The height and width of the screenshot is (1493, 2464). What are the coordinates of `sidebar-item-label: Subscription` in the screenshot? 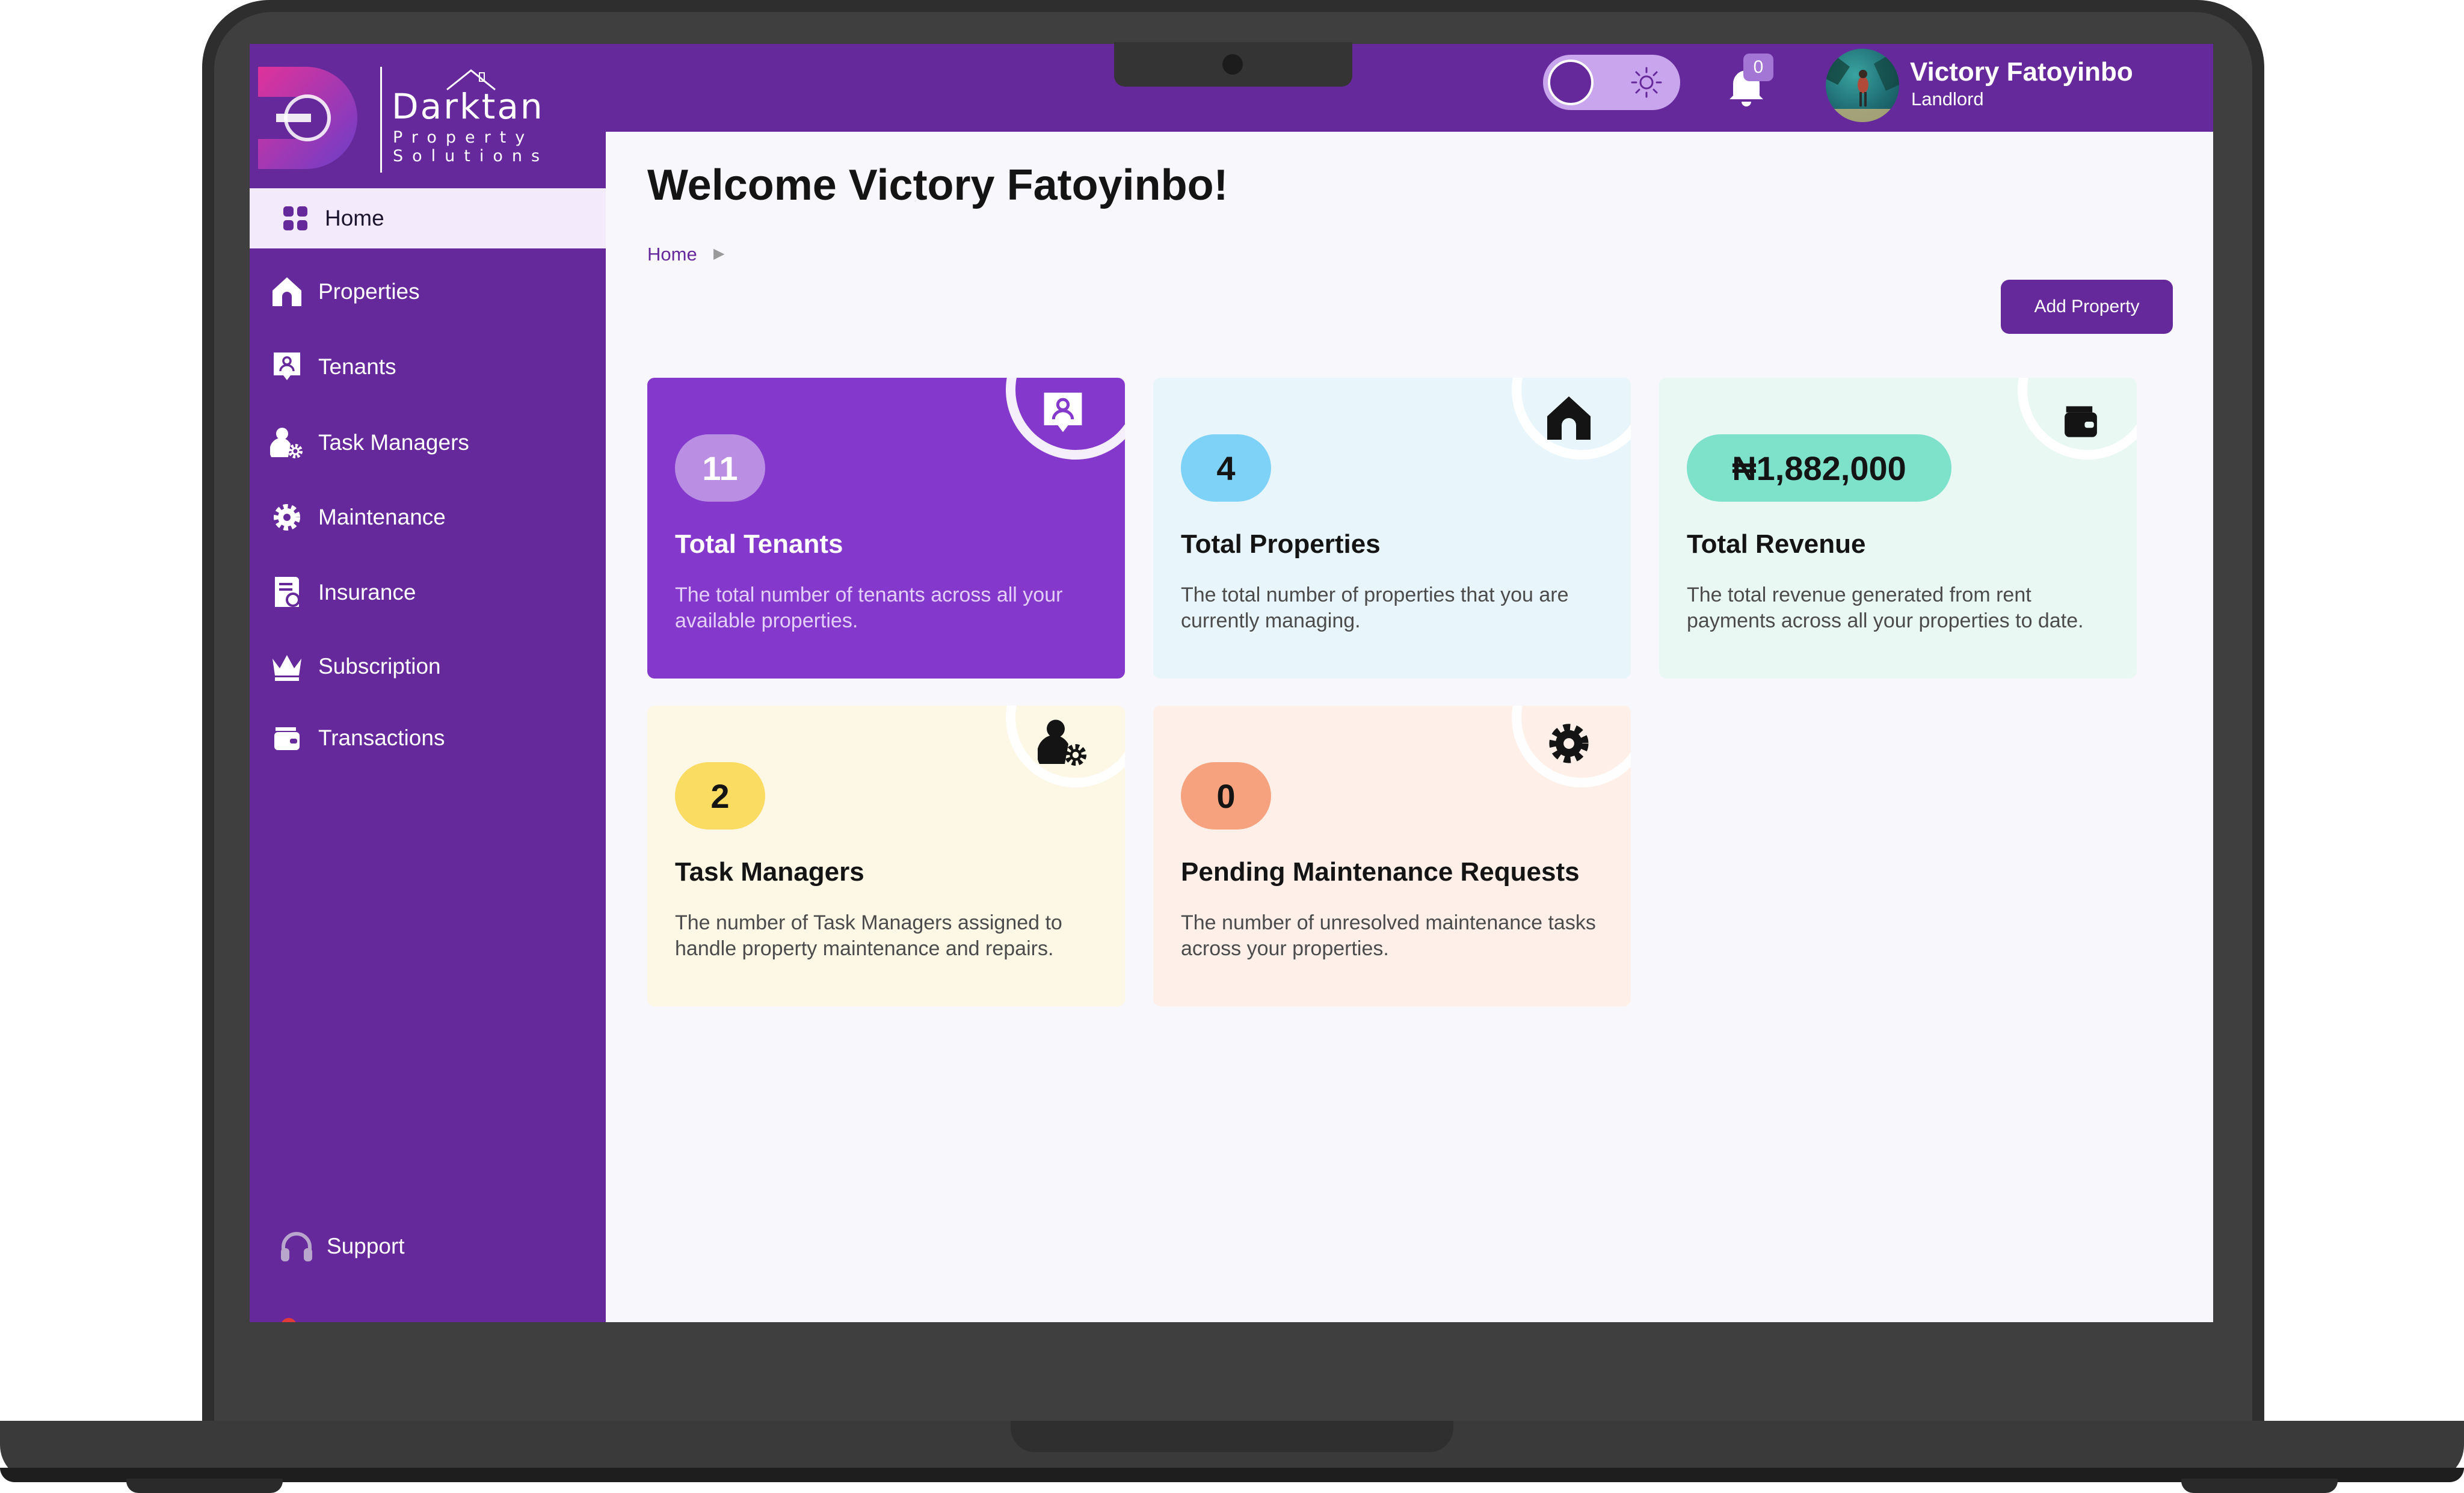 It's located at (379, 666).